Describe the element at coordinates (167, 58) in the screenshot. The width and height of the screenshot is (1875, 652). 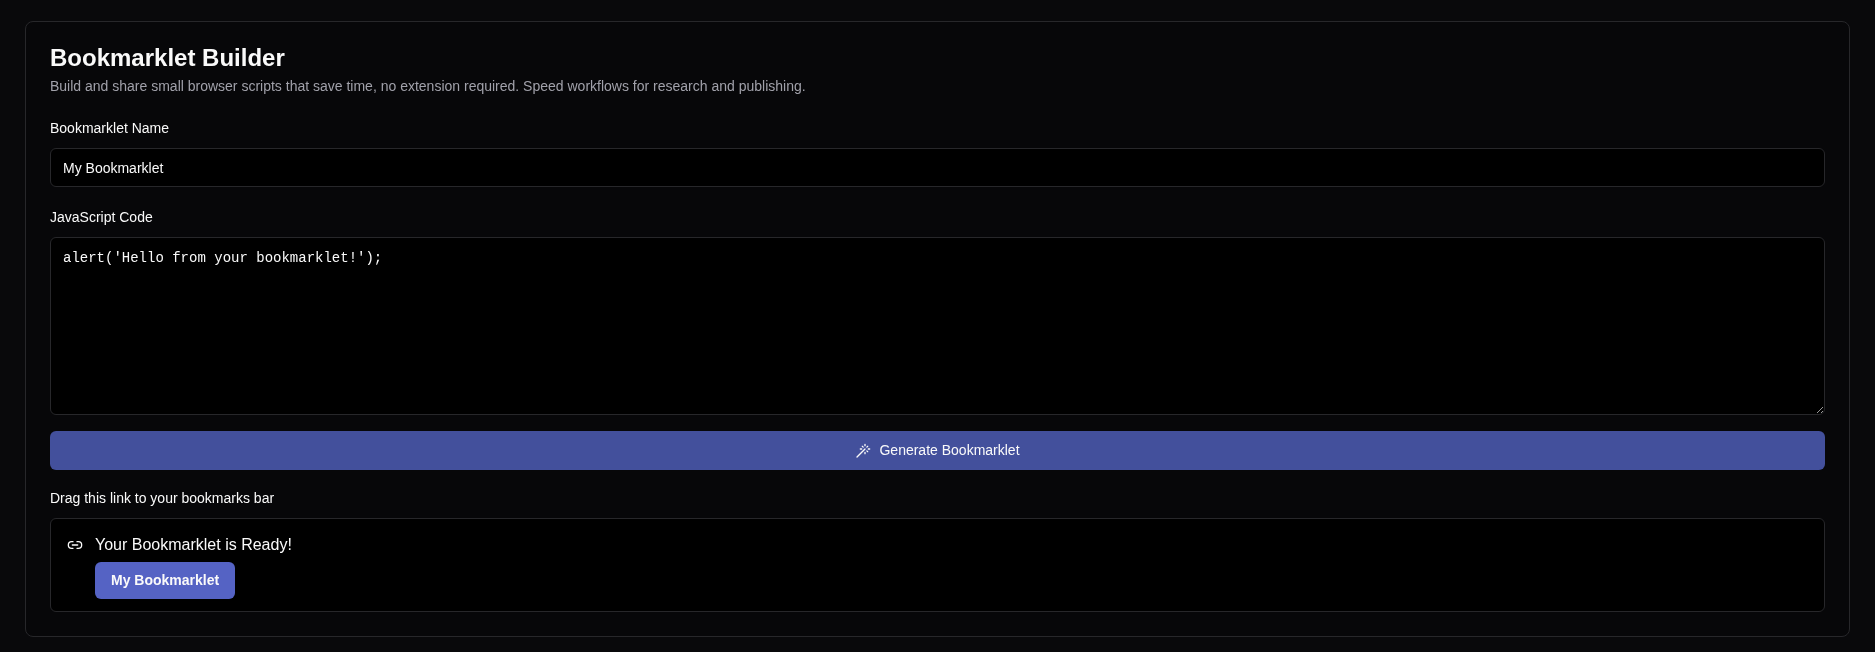
I see `page-title: Bookmarklet Builder` at that location.